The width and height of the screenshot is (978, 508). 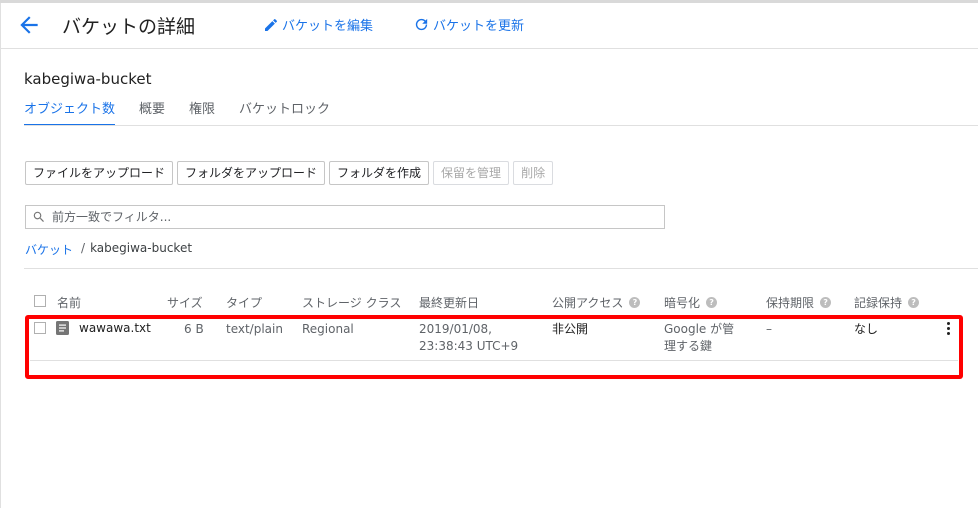 I want to click on tab-objects: オブジェクト数, so click(x=70, y=112).